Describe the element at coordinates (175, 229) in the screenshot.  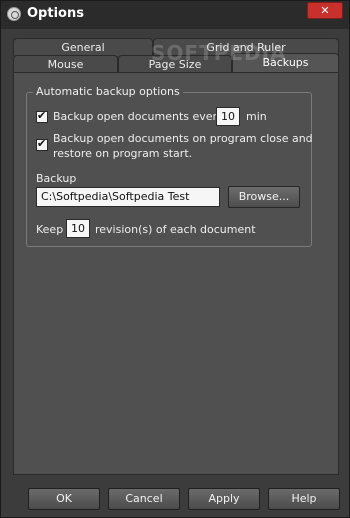
I see `revisions-label: revision(s) of each document` at that location.